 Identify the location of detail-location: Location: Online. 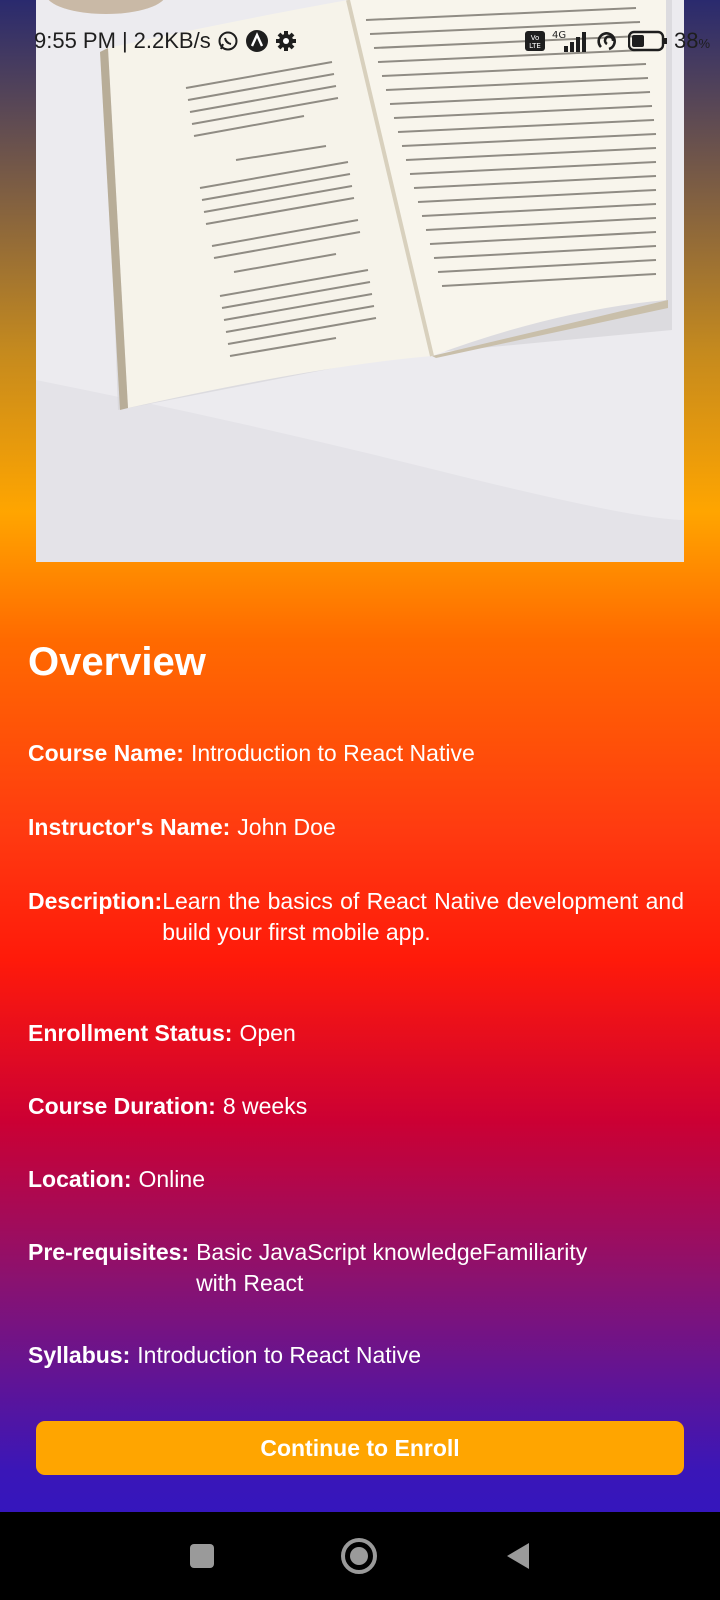
(356, 1179).